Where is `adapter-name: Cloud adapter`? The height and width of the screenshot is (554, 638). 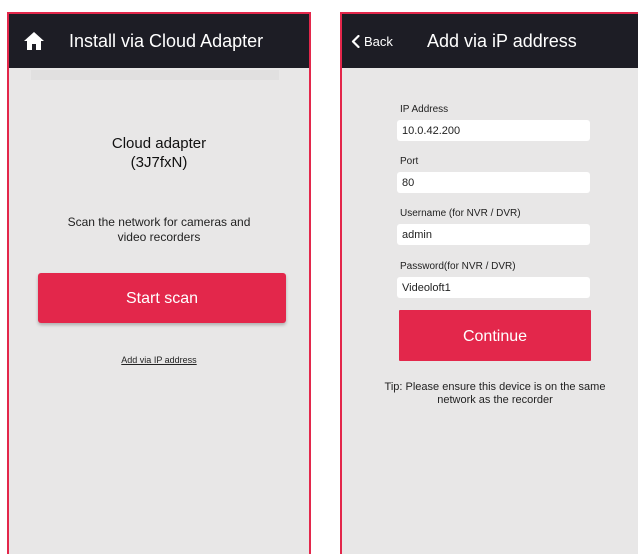 adapter-name: Cloud adapter is located at coordinates (159, 143).